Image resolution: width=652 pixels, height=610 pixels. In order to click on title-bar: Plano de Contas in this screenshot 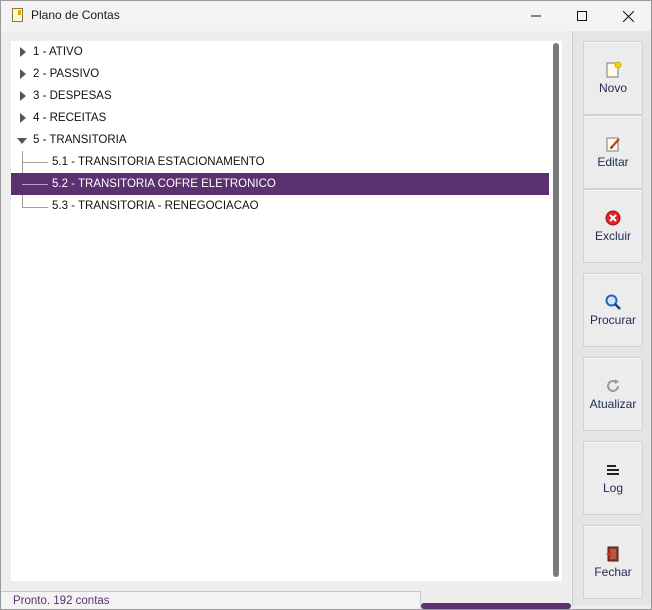, I will do `click(326, 16)`.